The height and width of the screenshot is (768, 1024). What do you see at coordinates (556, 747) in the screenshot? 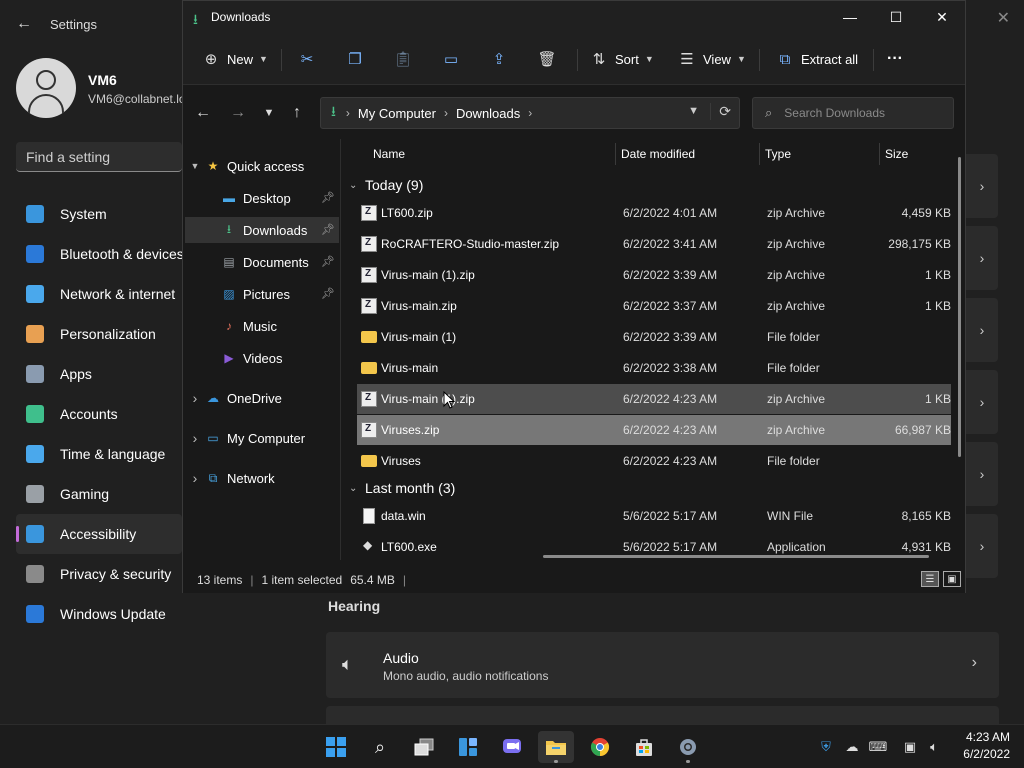
I see `file-explorer-taskbar-button` at bounding box center [556, 747].